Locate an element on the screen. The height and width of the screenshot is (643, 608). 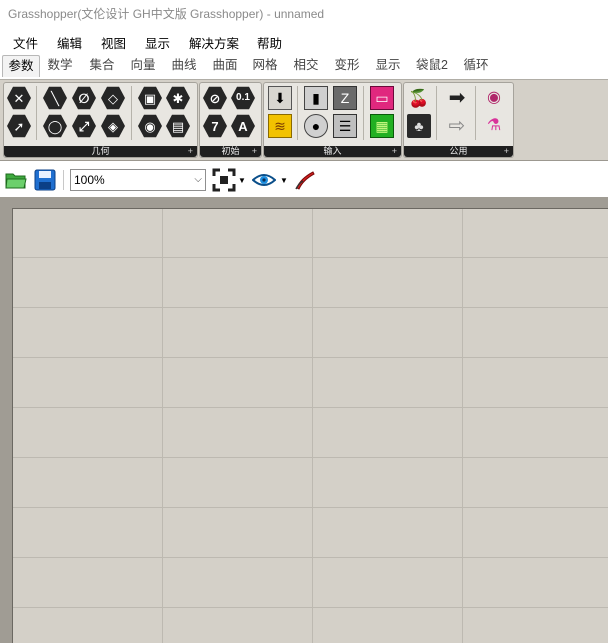
vector-param-icon: ➚ is located at coordinates (19, 126).